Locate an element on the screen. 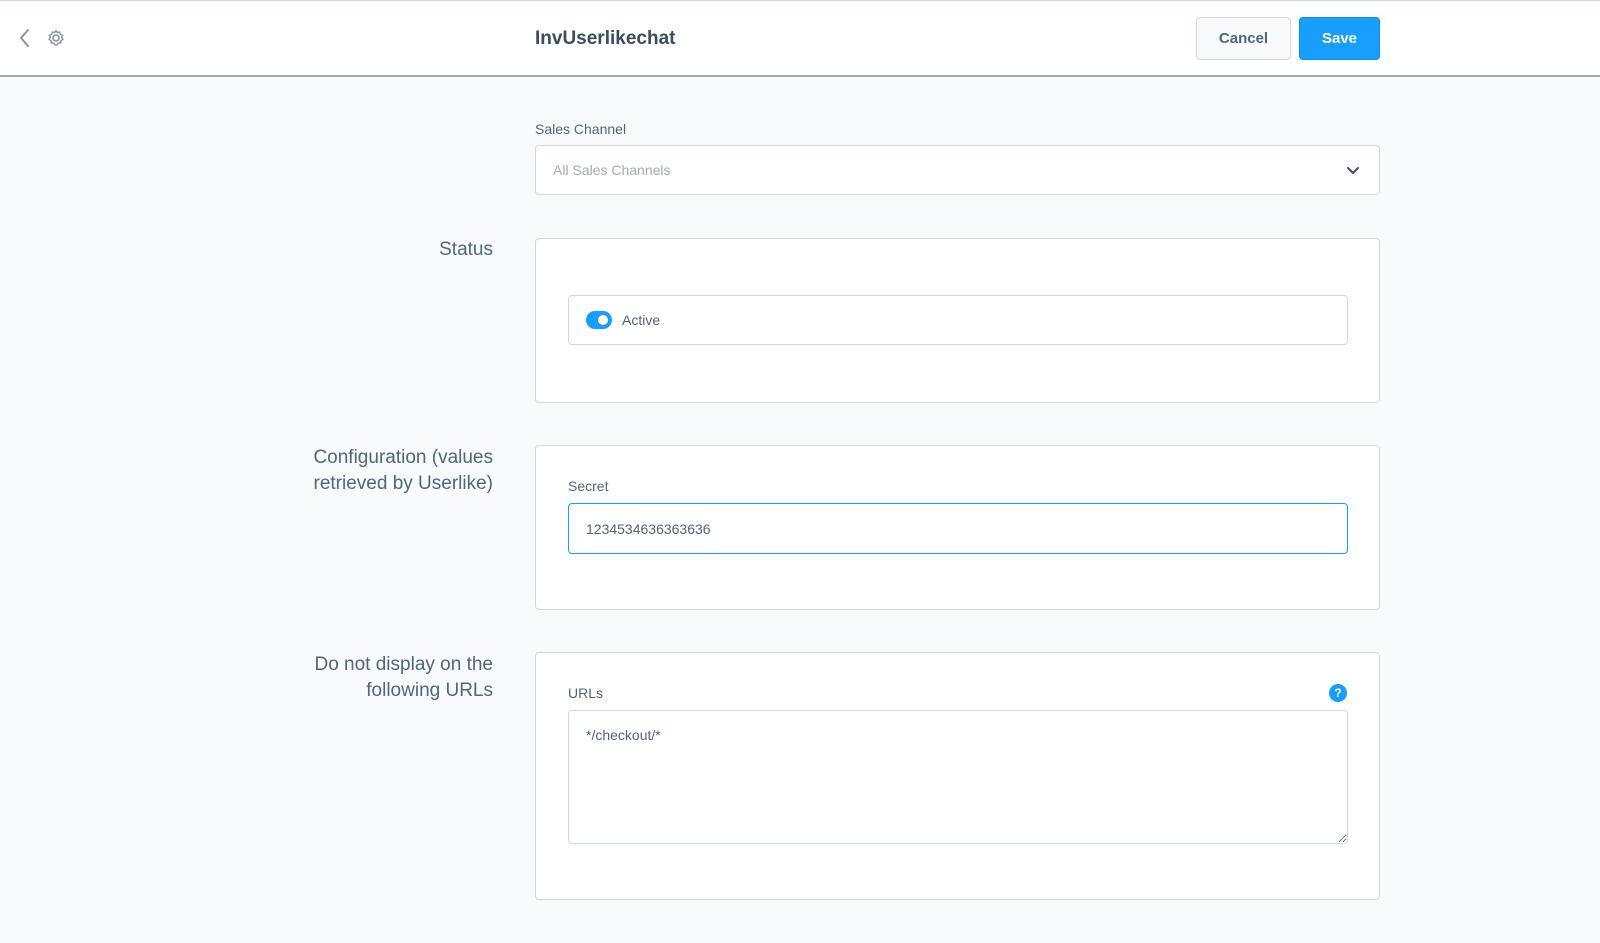  sales-channel-value: All Sales Channels is located at coordinates (612, 170).